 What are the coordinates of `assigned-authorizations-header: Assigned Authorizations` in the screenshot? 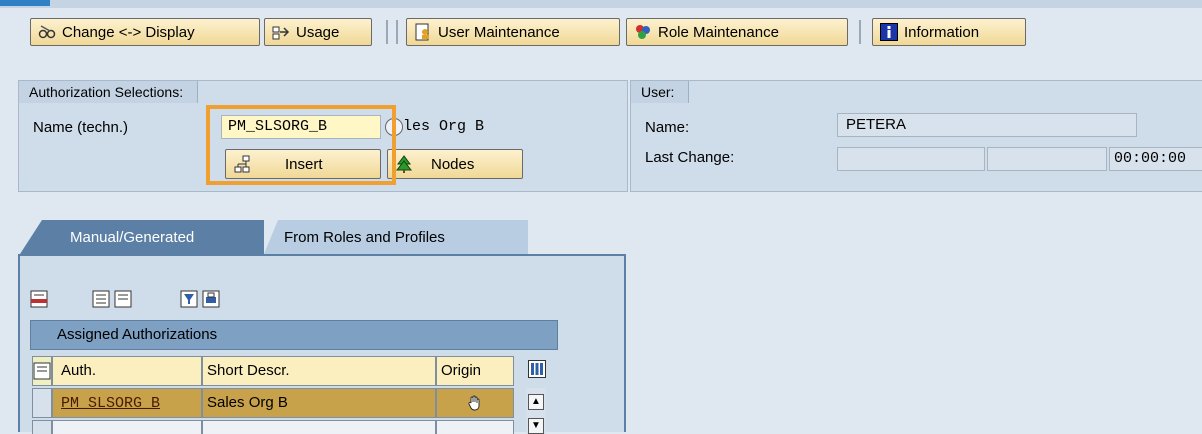 It's located at (294, 335).